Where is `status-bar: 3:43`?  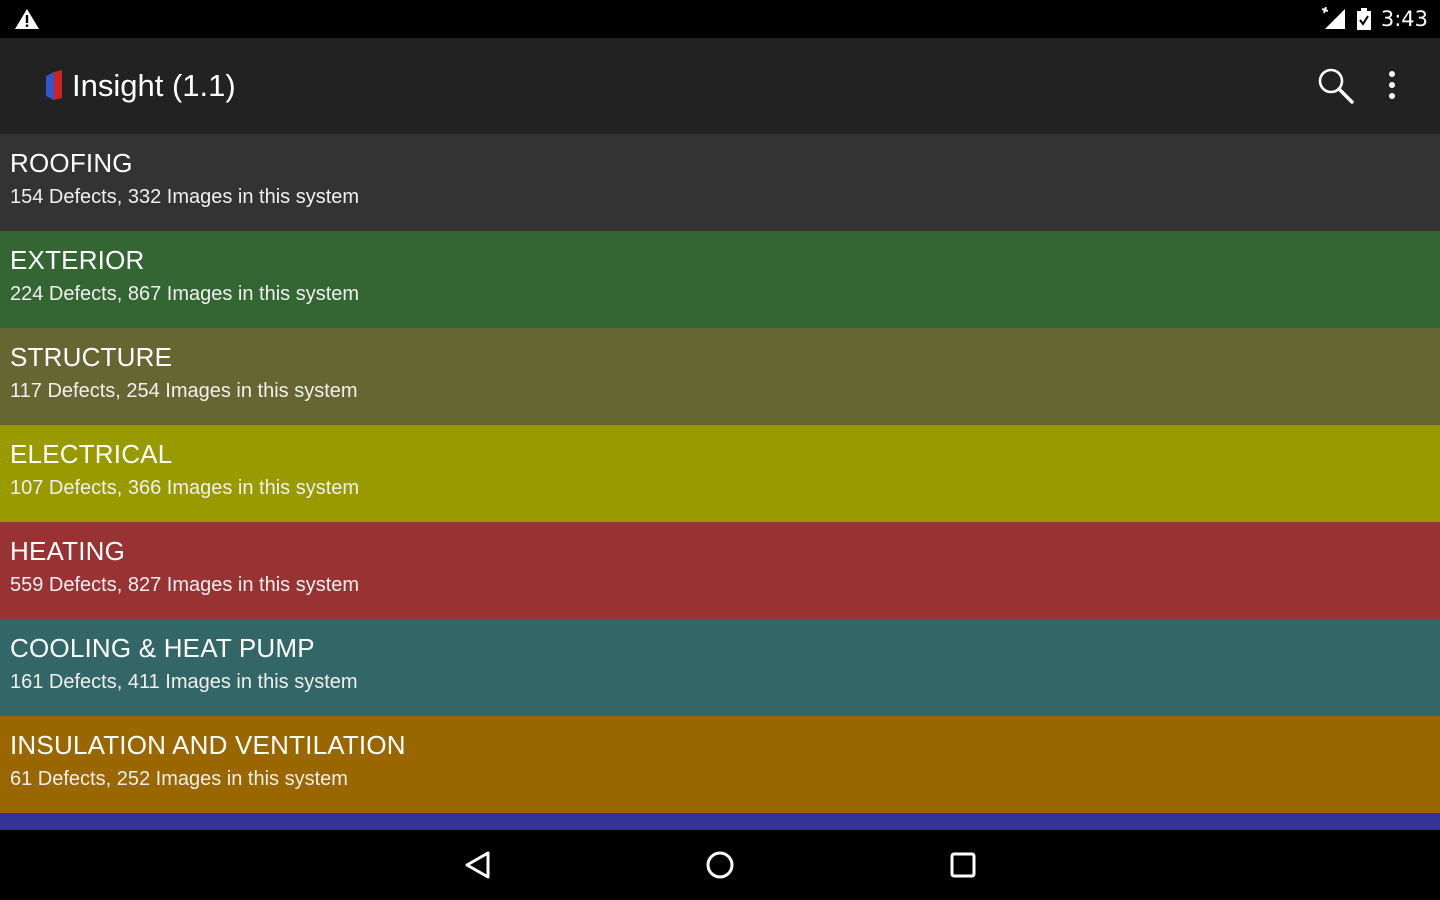
status-bar: 3:43 is located at coordinates (720, 19).